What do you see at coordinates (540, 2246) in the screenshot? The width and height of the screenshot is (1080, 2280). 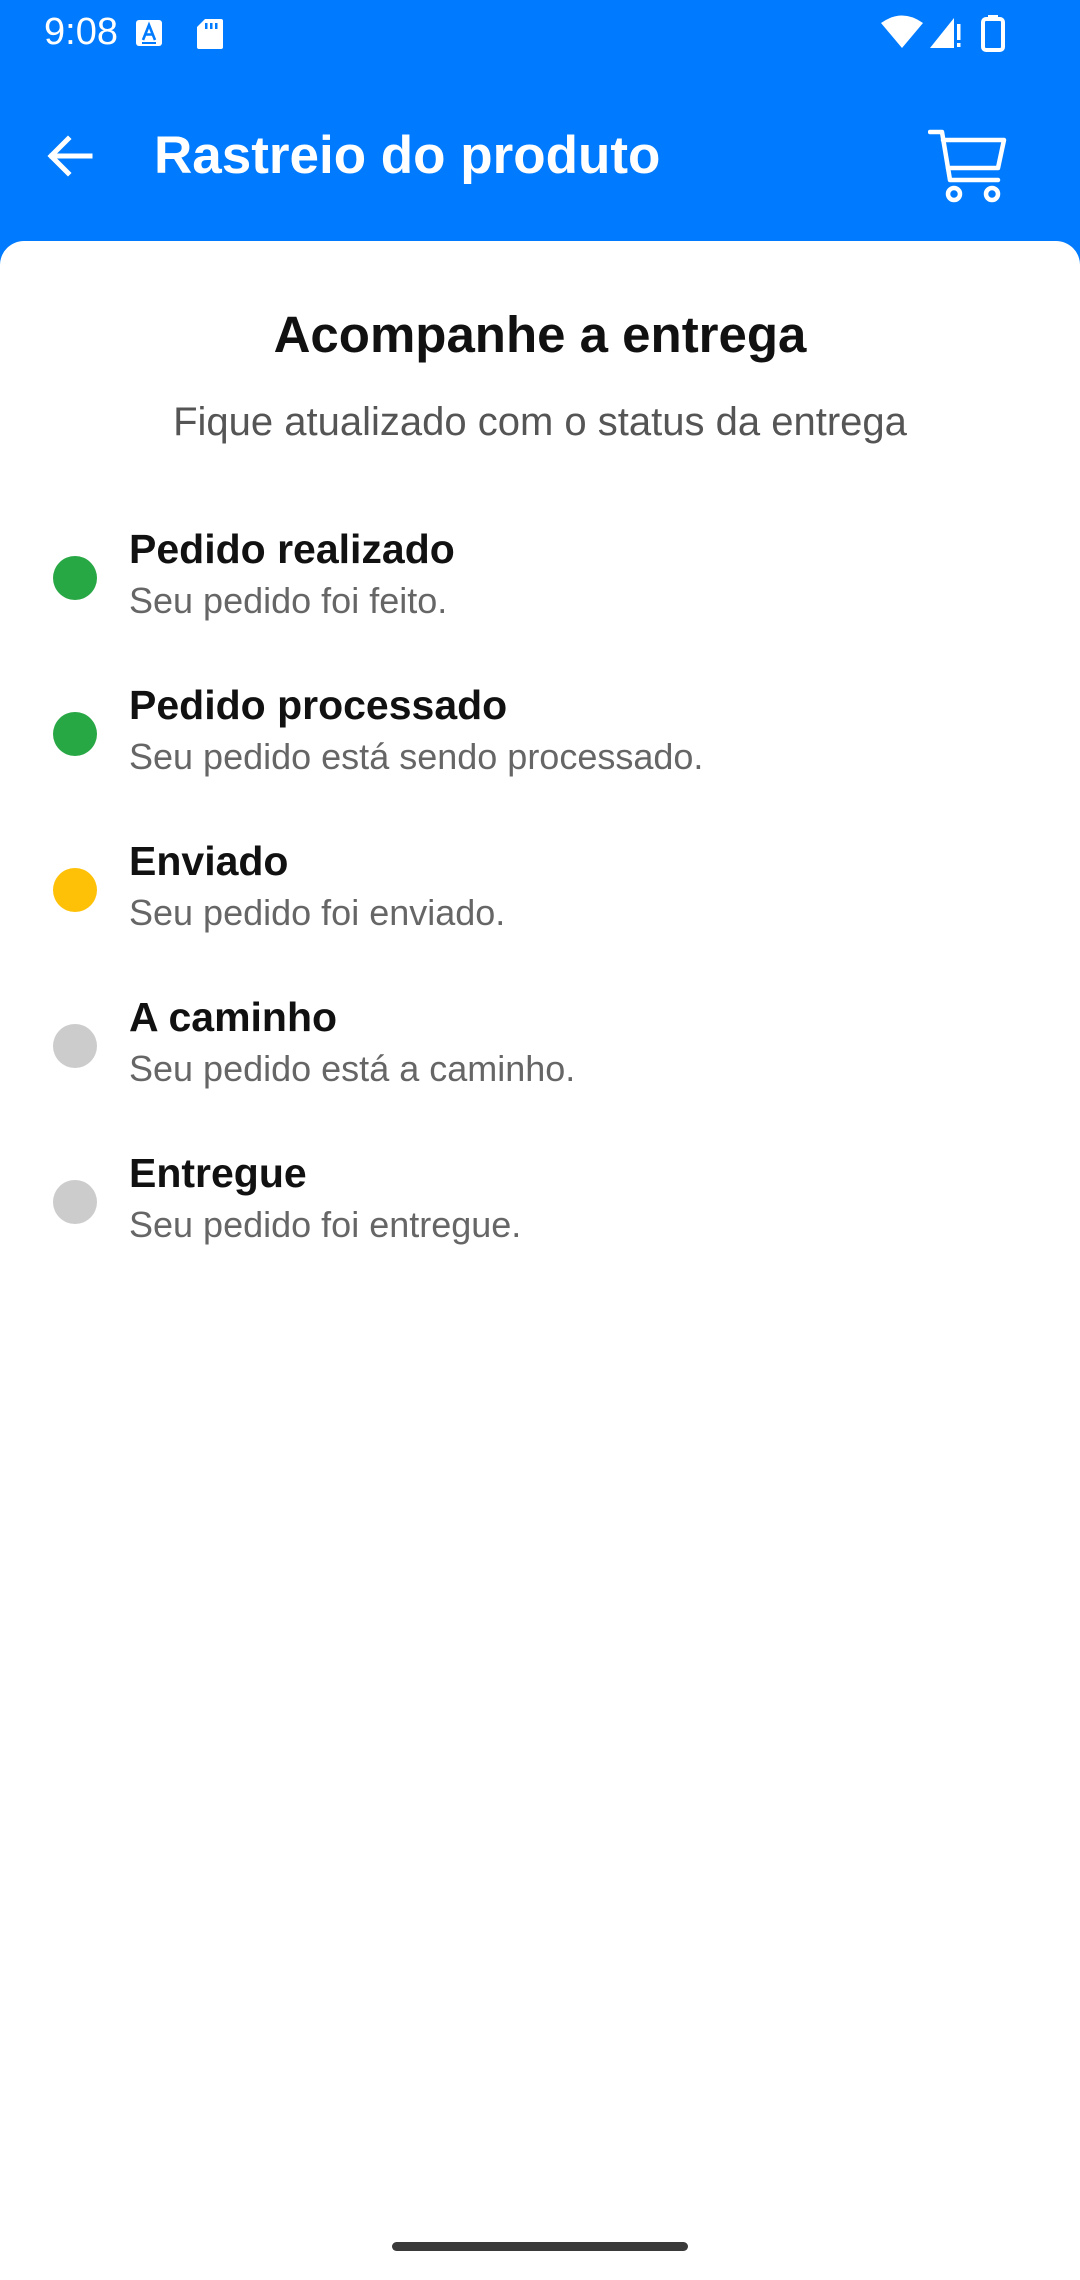 I see `gesture-nav-handle` at bounding box center [540, 2246].